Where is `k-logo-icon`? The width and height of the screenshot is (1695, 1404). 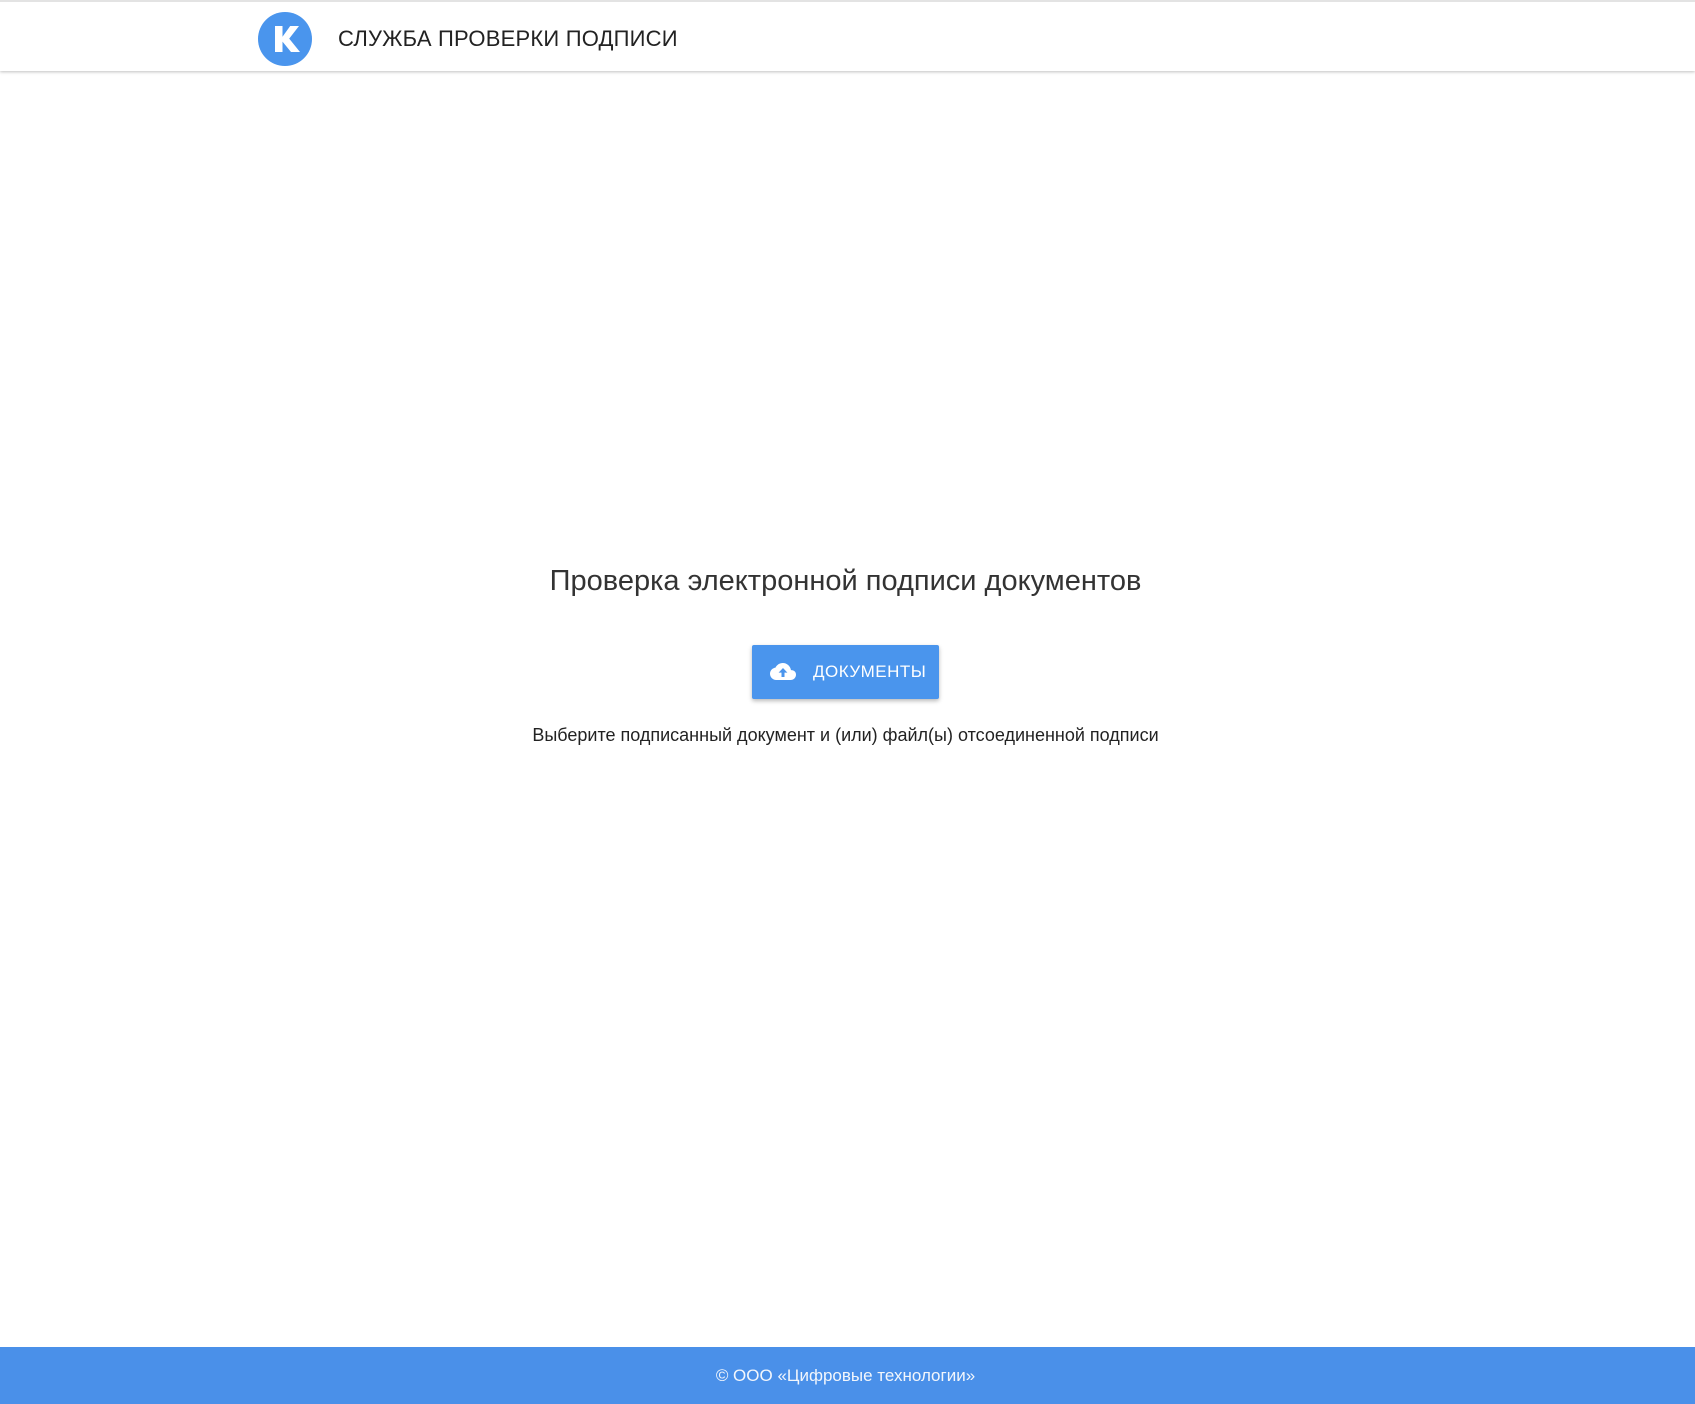 k-logo-icon is located at coordinates (285, 39).